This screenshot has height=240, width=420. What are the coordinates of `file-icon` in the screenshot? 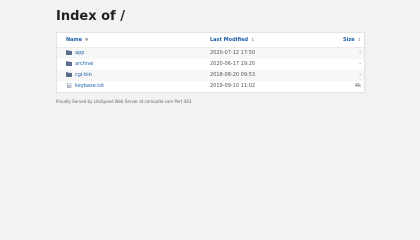 It's located at (69, 85).